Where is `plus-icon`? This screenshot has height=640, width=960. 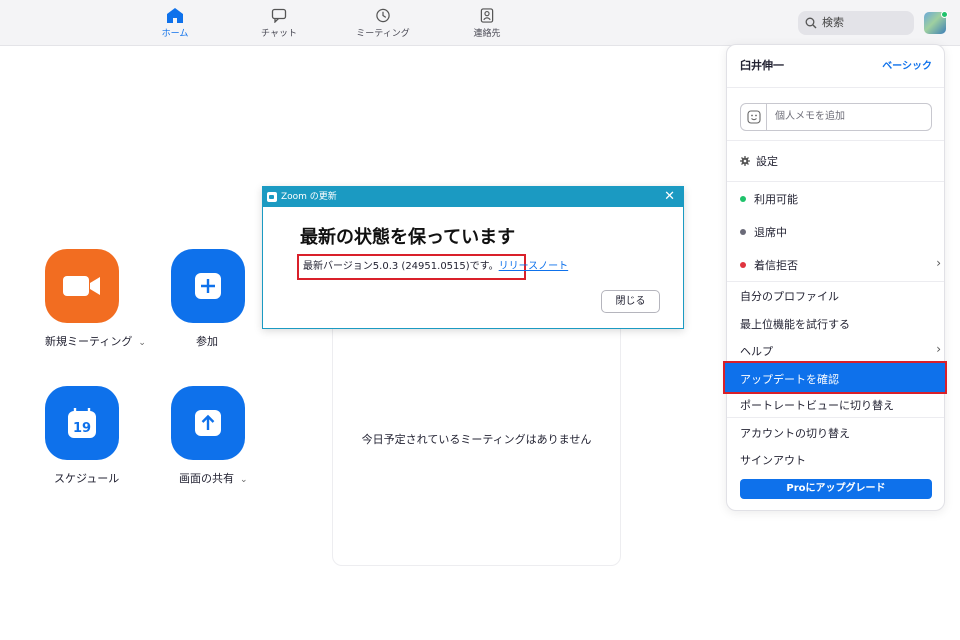 plus-icon is located at coordinates (208, 286).